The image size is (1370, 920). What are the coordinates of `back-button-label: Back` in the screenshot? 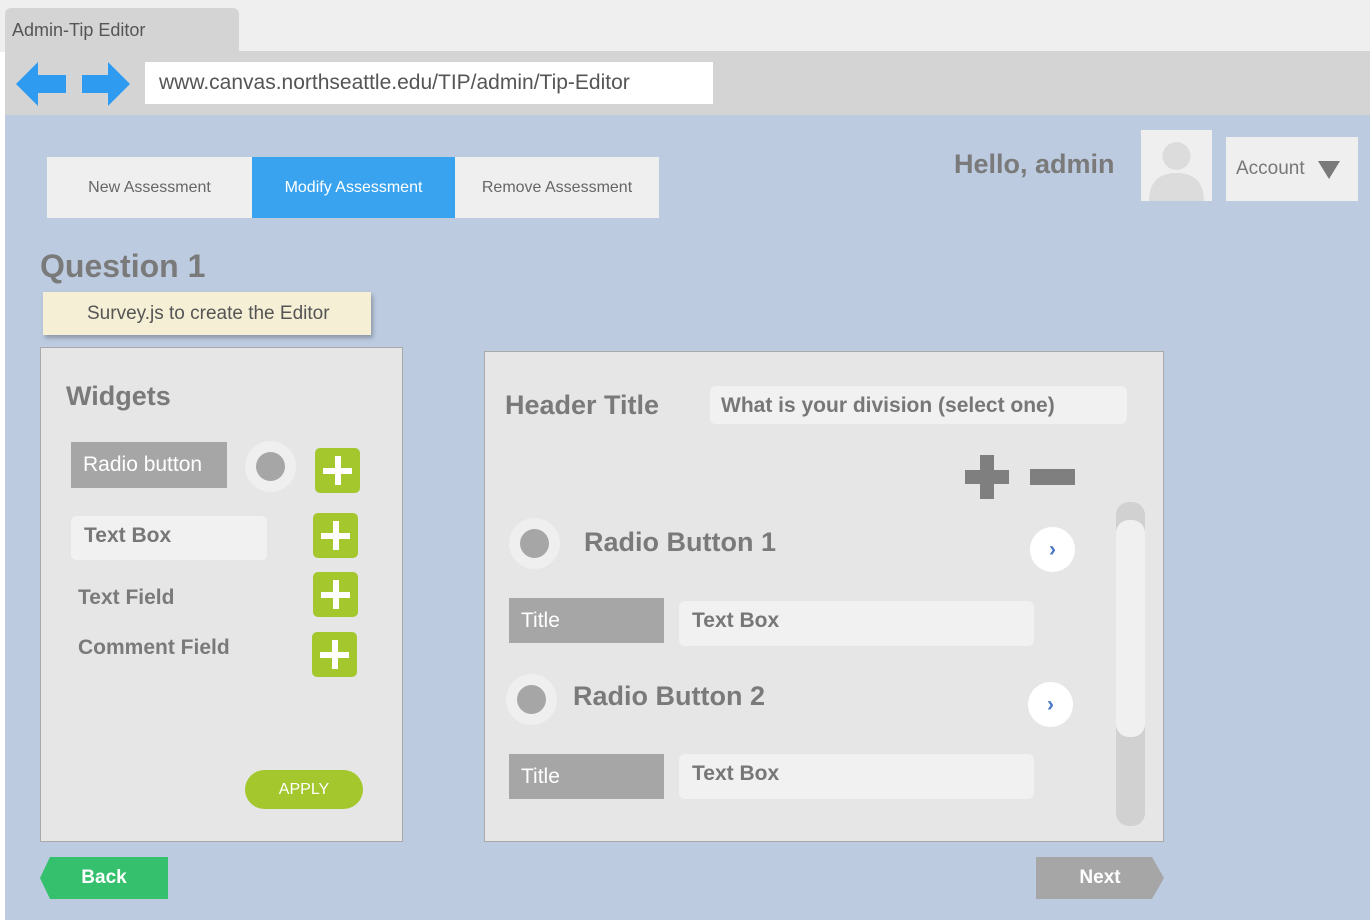 It's located at (104, 877).